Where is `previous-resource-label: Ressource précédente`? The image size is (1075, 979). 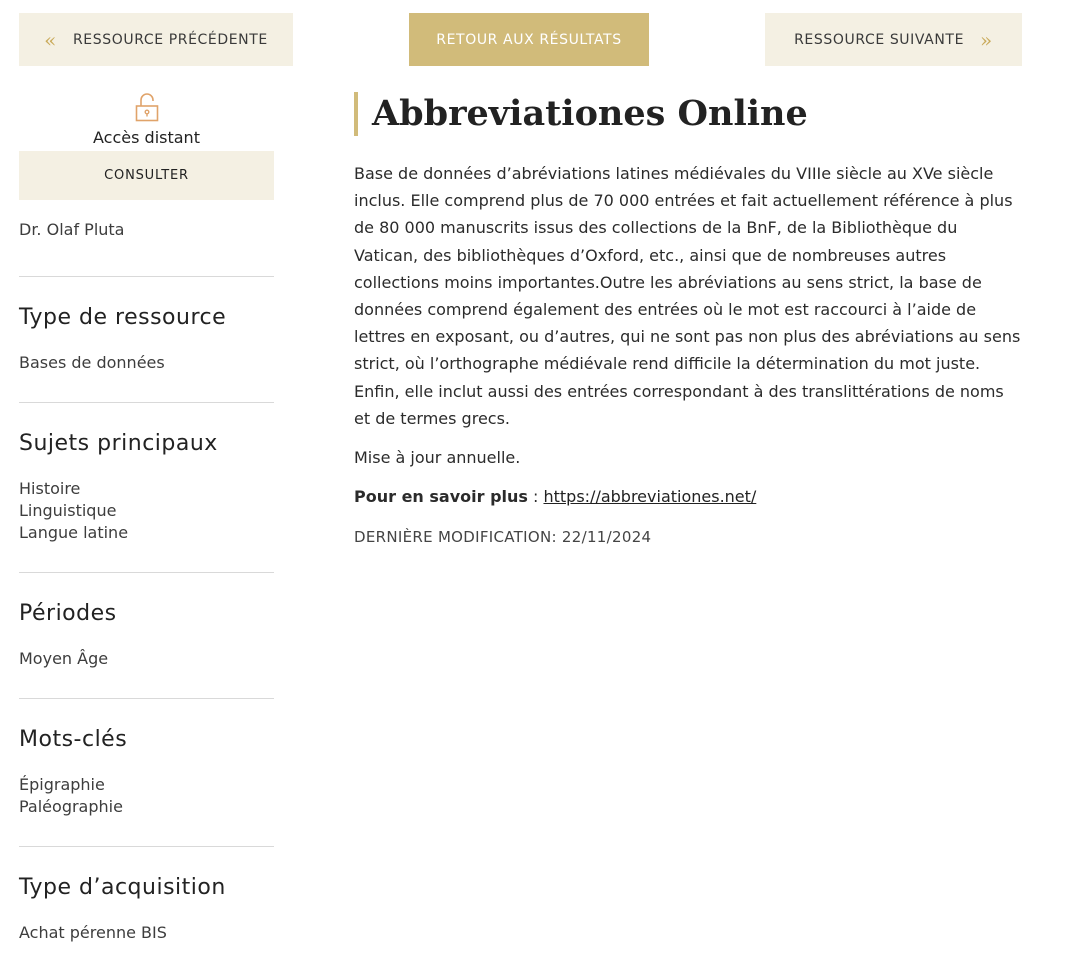 previous-resource-label: Ressource précédente is located at coordinates (170, 39).